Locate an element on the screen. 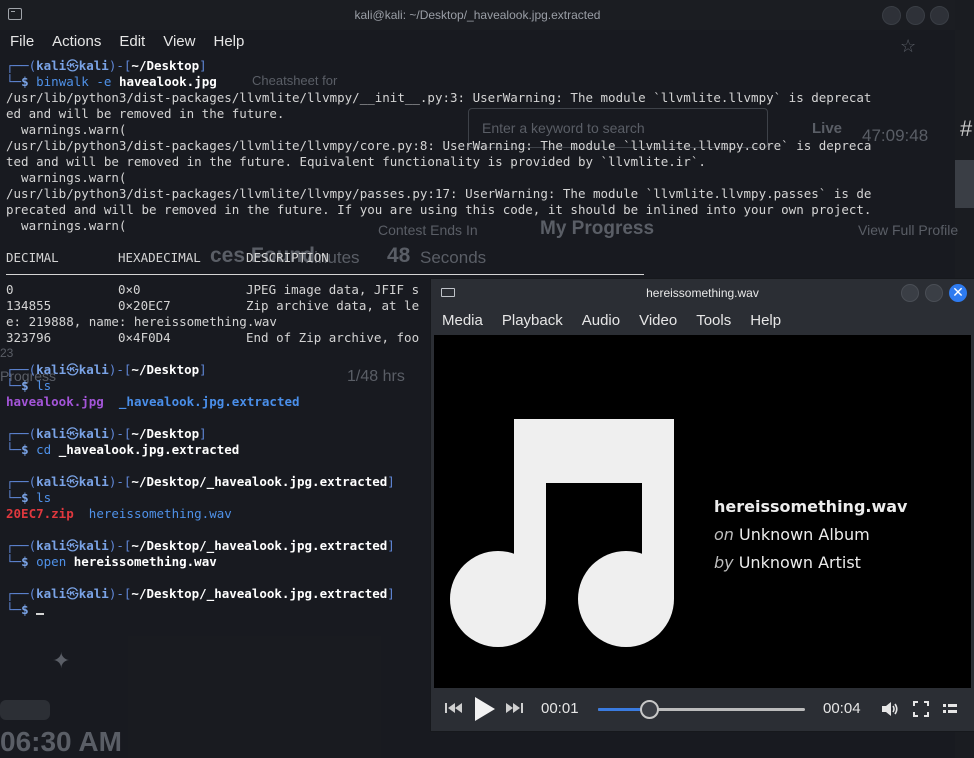 This screenshot has width=974, height=758. command-line: └─$ binwalk -e havealook.jpg is located at coordinates (111, 81).